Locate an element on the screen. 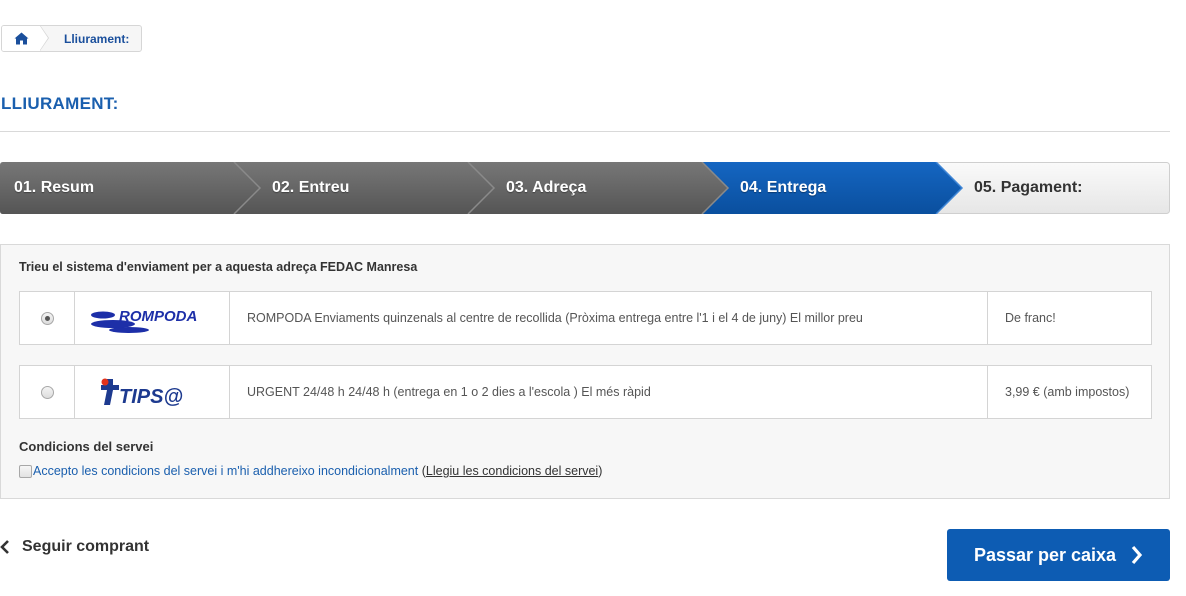 The width and height of the screenshot is (1186, 596). home-icon is located at coordinates (21, 38).